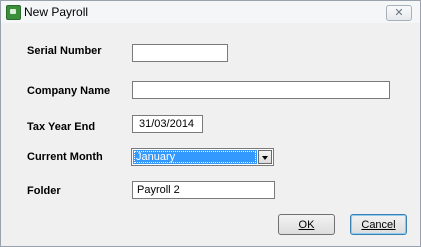  Describe the element at coordinates (180, 53) in the screenshot. I see `serial-number-input` at that location.